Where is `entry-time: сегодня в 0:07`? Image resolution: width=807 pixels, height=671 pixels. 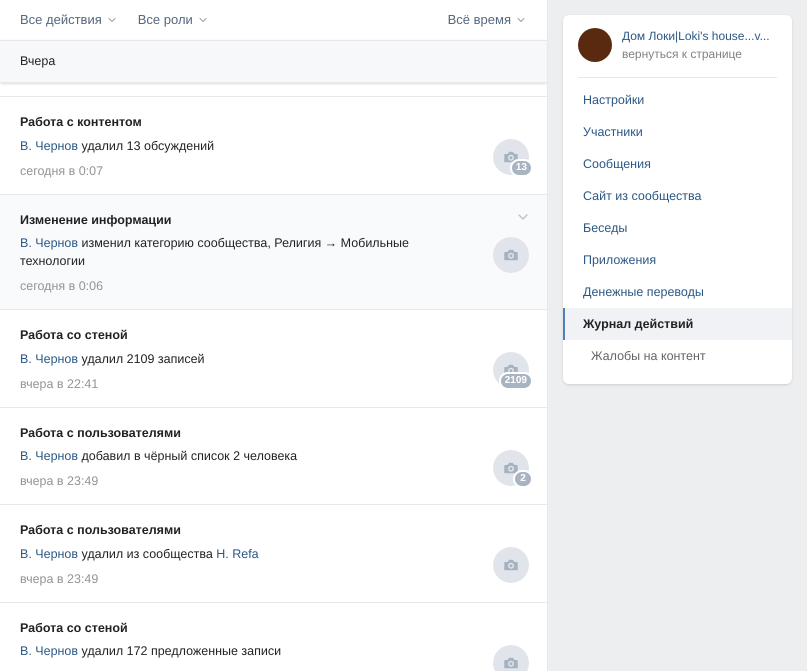
entry-time: сегодня в 0:07 is located at coordinates (62, 171).